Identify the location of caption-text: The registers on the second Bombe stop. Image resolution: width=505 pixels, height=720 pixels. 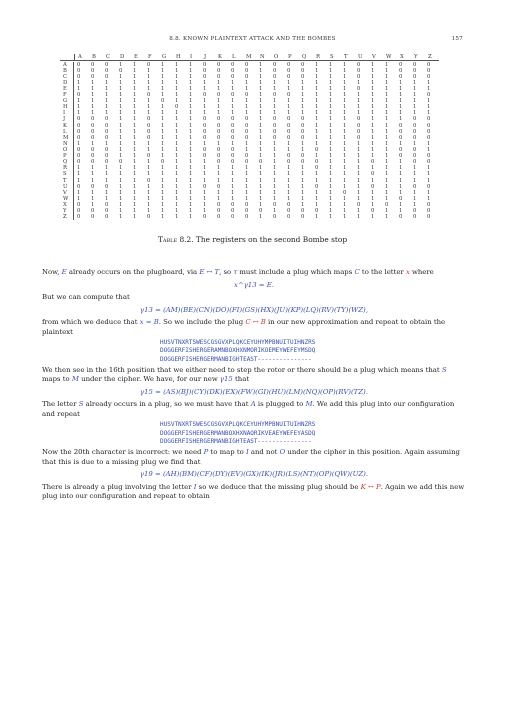
(270, 239).